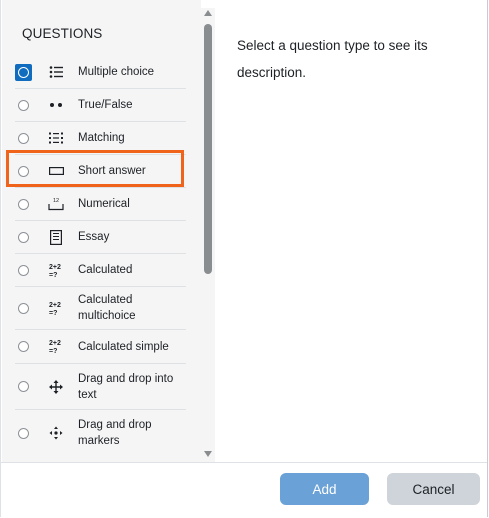  I want to click on option-essay: Essay, so click(100, 237).